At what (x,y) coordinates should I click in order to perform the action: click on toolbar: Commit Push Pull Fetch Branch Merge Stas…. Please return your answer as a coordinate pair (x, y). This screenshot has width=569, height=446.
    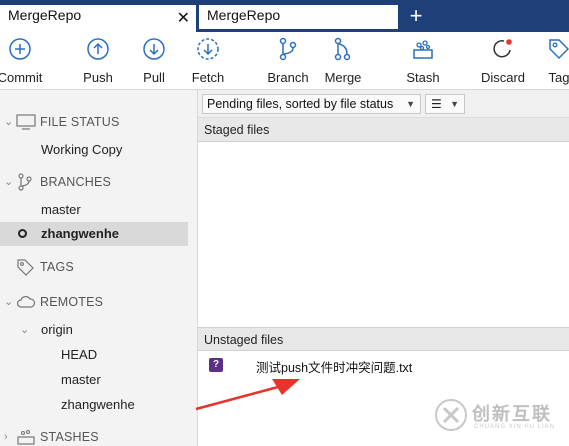
    Looking at the image, I should click on (284, 61).